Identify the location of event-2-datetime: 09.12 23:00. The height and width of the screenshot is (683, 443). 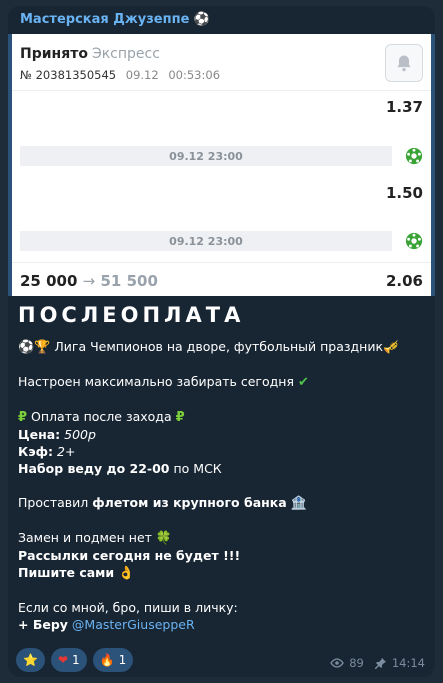
(206, 241).